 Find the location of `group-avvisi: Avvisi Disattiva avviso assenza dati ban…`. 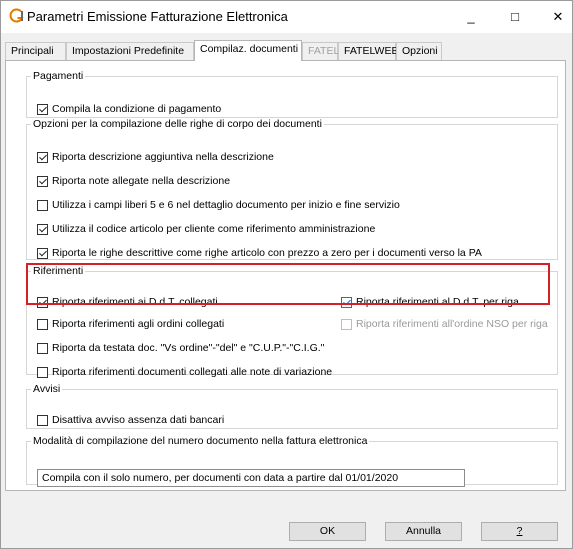

group-avvisi: Avvisi Disattiva avviso assenza dati ban… is located at coordinates (292, 406).